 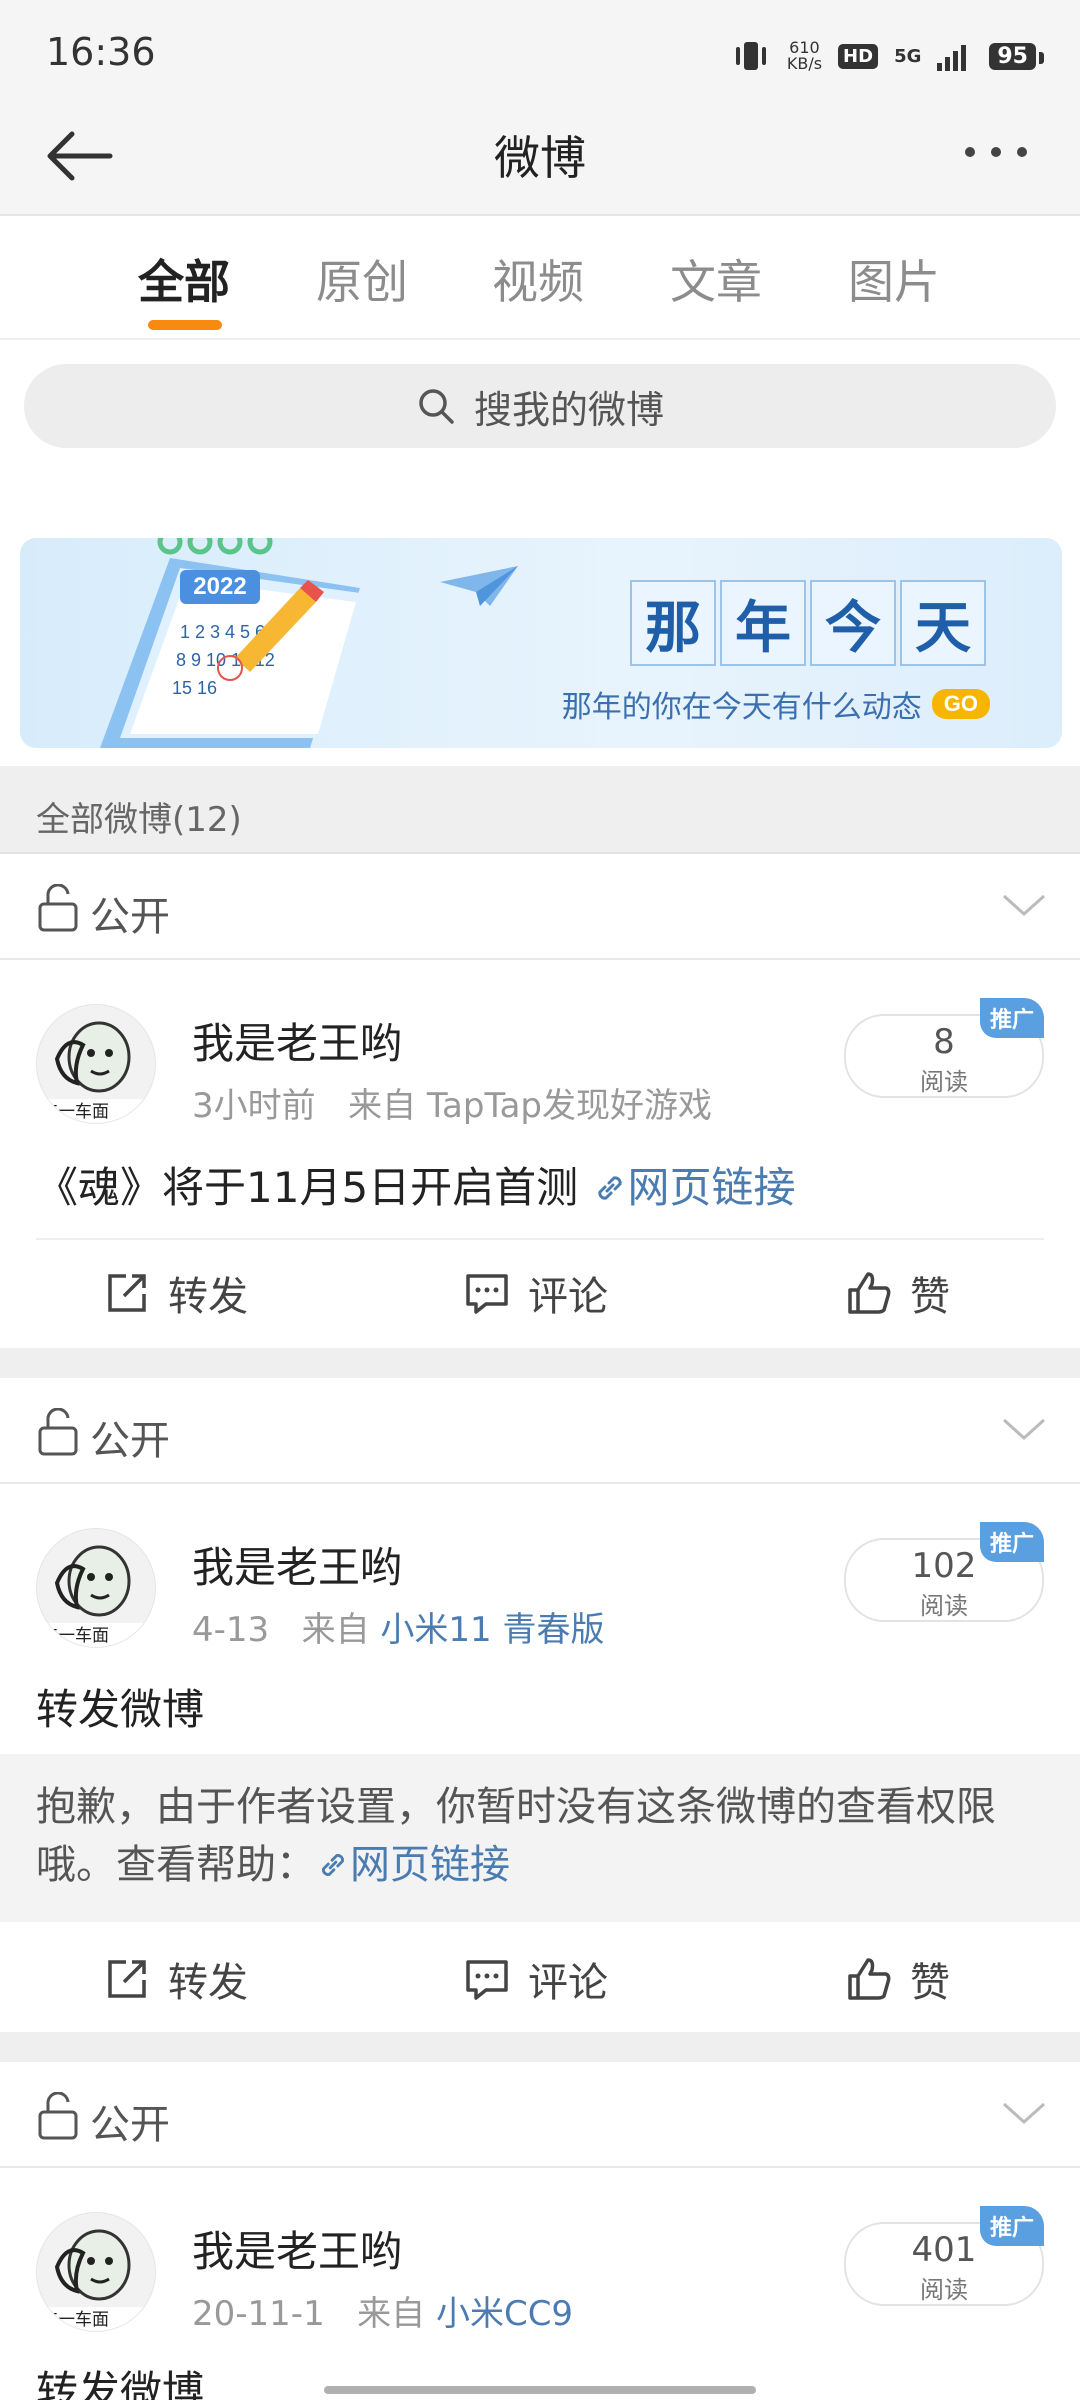 I want to click on calendar-year: 2022, so click(x=219, y=586).